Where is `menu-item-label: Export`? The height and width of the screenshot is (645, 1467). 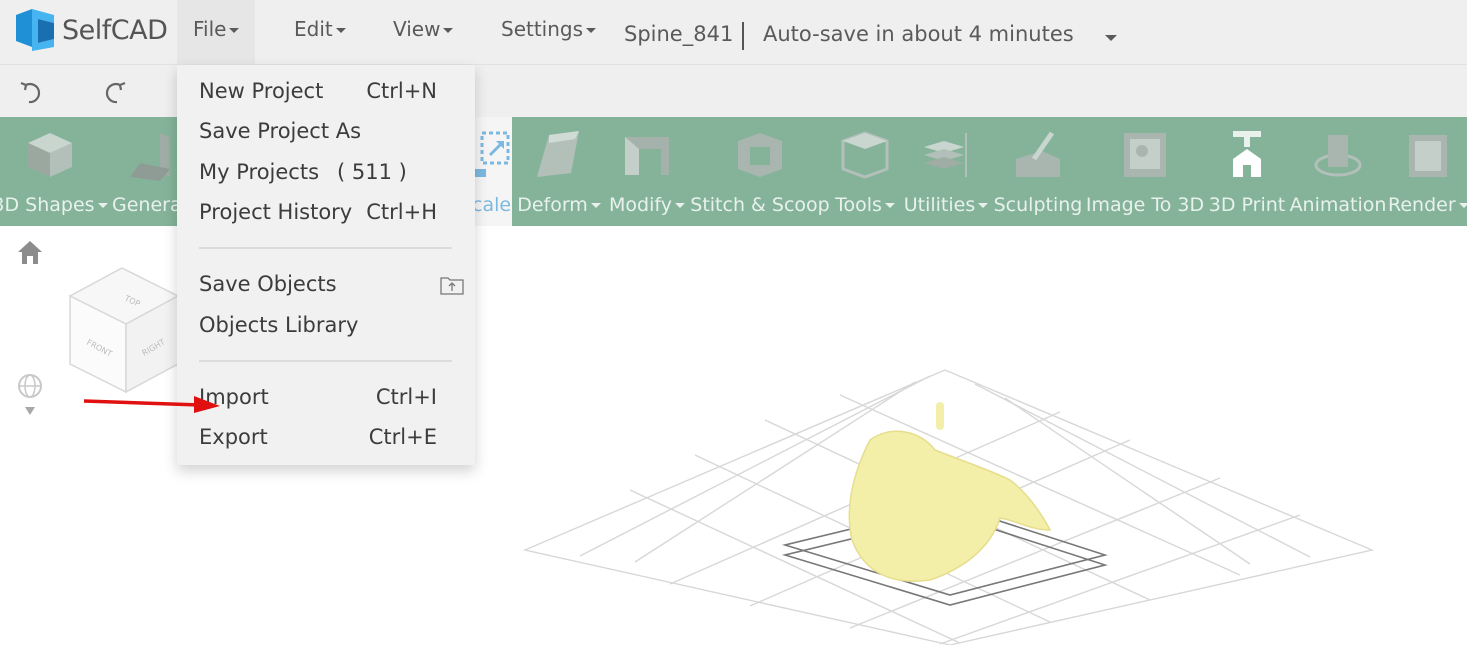 menu-item-label: Export is located at coordinates (233, 437).